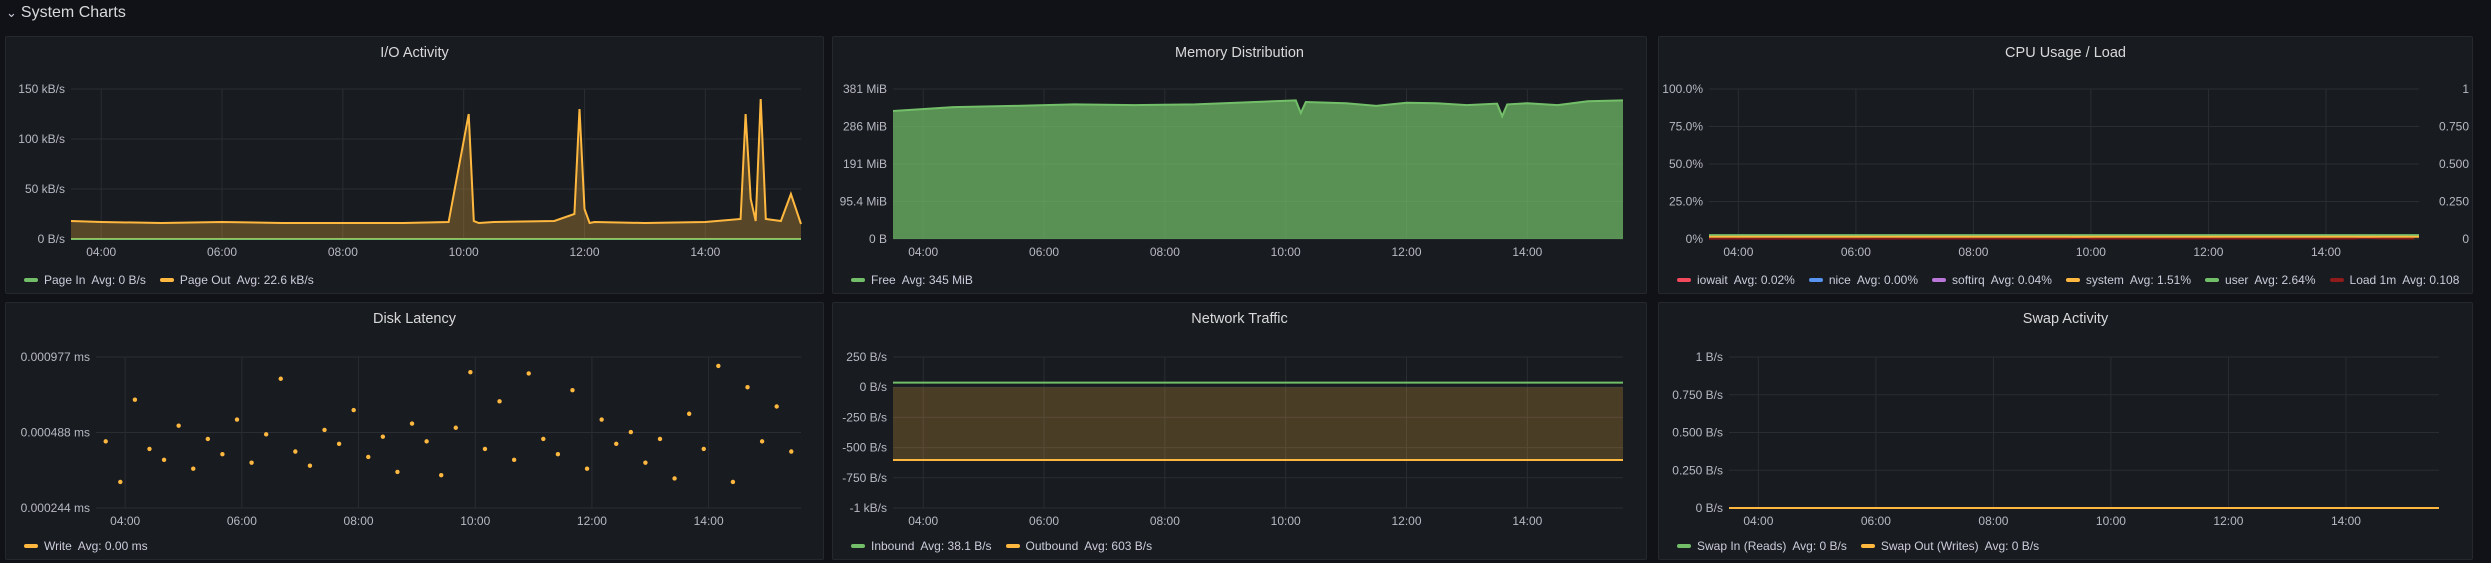 The image size is (2491, 563). What do you see at coordinates (956, 546) in the screenshot?
I see `legend-avg: Avg: 38.1 B/s` at bounding box center [956, 546].